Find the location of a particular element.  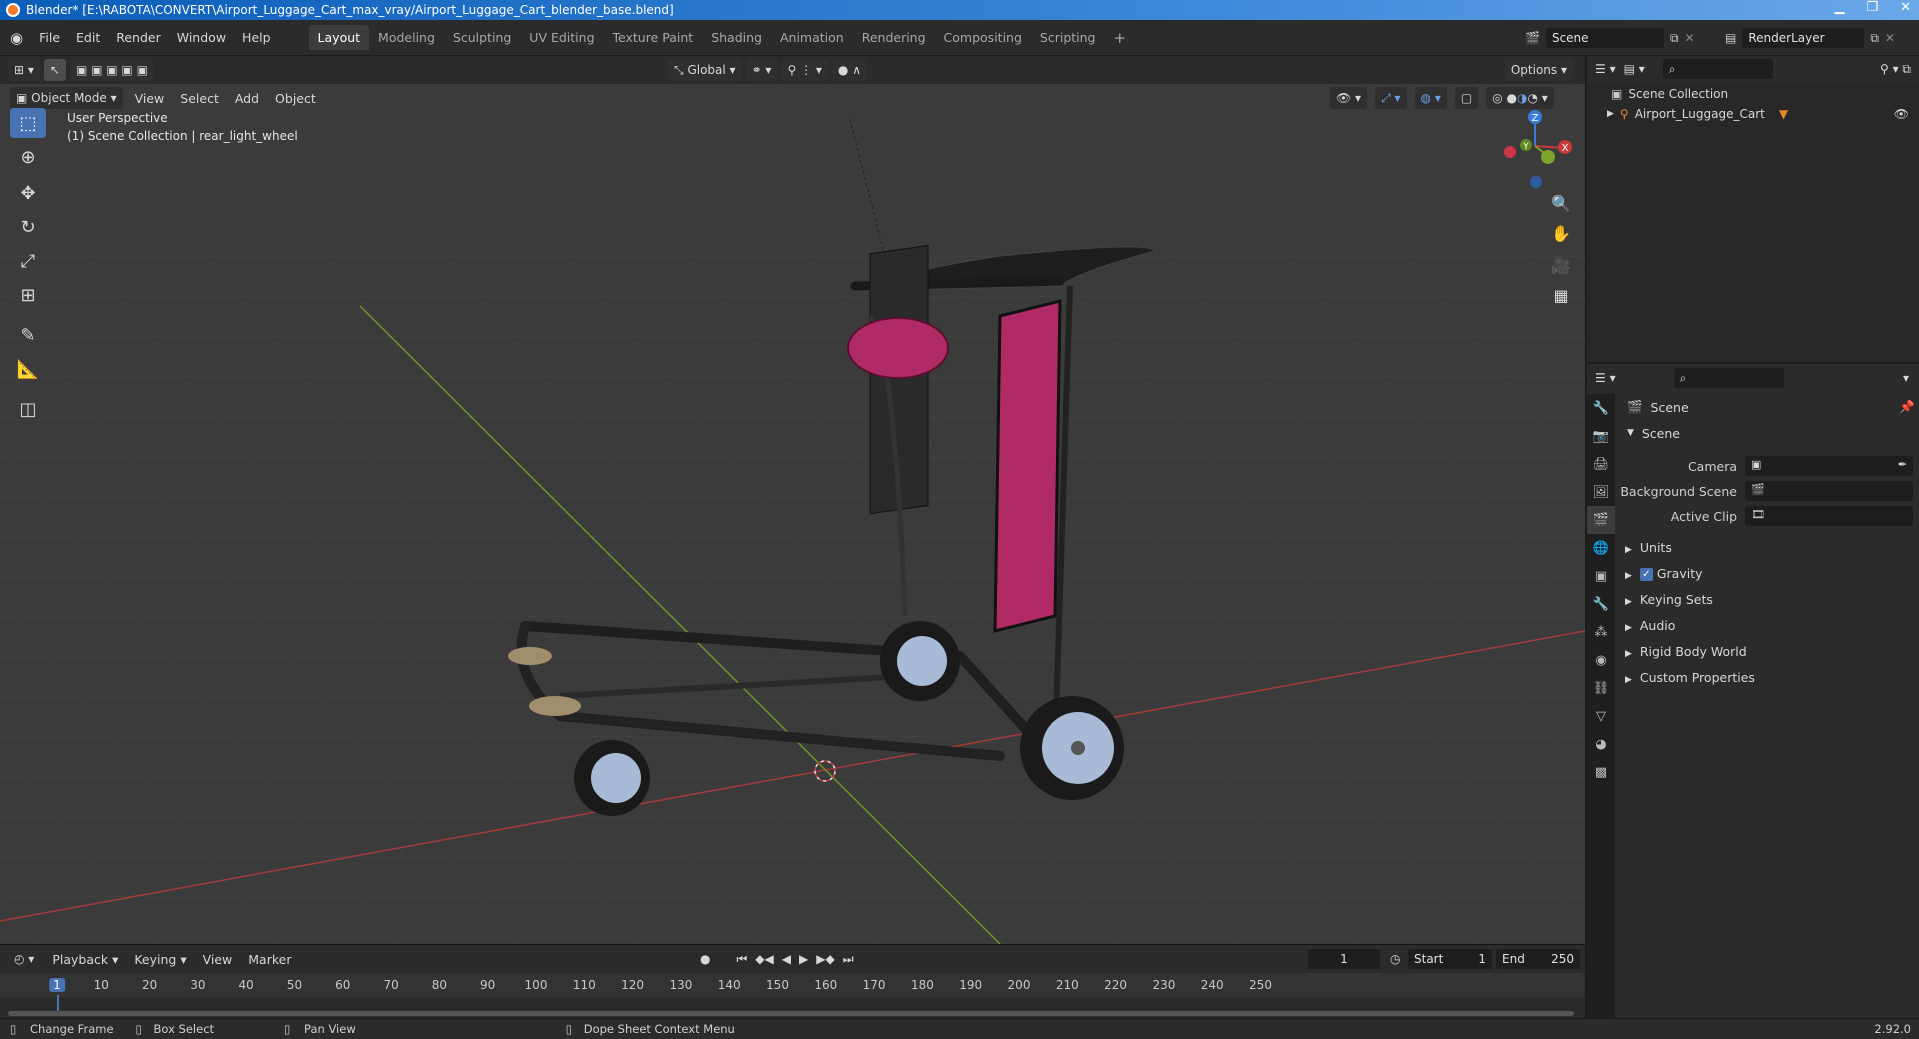

minimize-icon: ▁ is located at coordinates (1839, 7).